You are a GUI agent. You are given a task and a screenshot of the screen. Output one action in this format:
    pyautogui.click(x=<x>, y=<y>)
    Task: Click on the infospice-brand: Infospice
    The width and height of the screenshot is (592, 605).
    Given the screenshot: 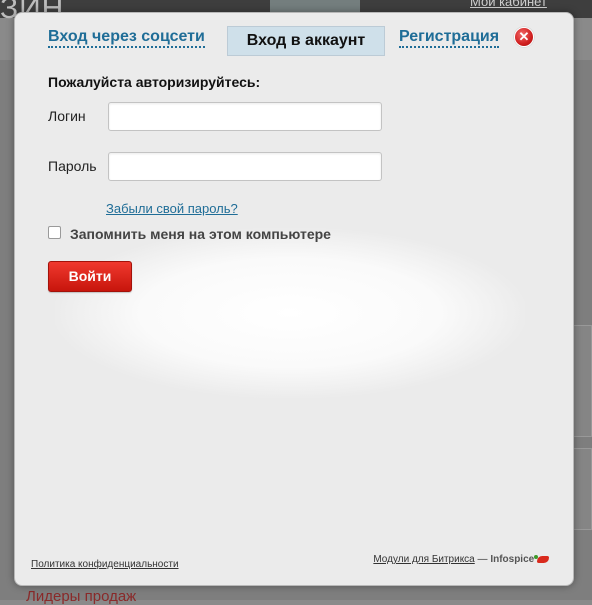 What is the action you would take?
    pyautogui.click(x=512, y=559)
    